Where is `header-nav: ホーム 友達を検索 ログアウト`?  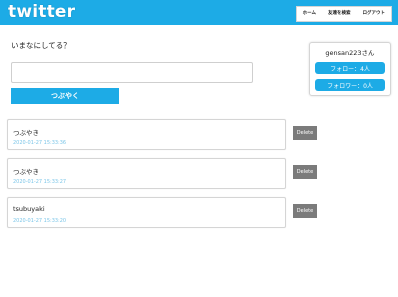 header-nav: ホーム 友達を検索 ログアウト is located at coordinates (343, 14).